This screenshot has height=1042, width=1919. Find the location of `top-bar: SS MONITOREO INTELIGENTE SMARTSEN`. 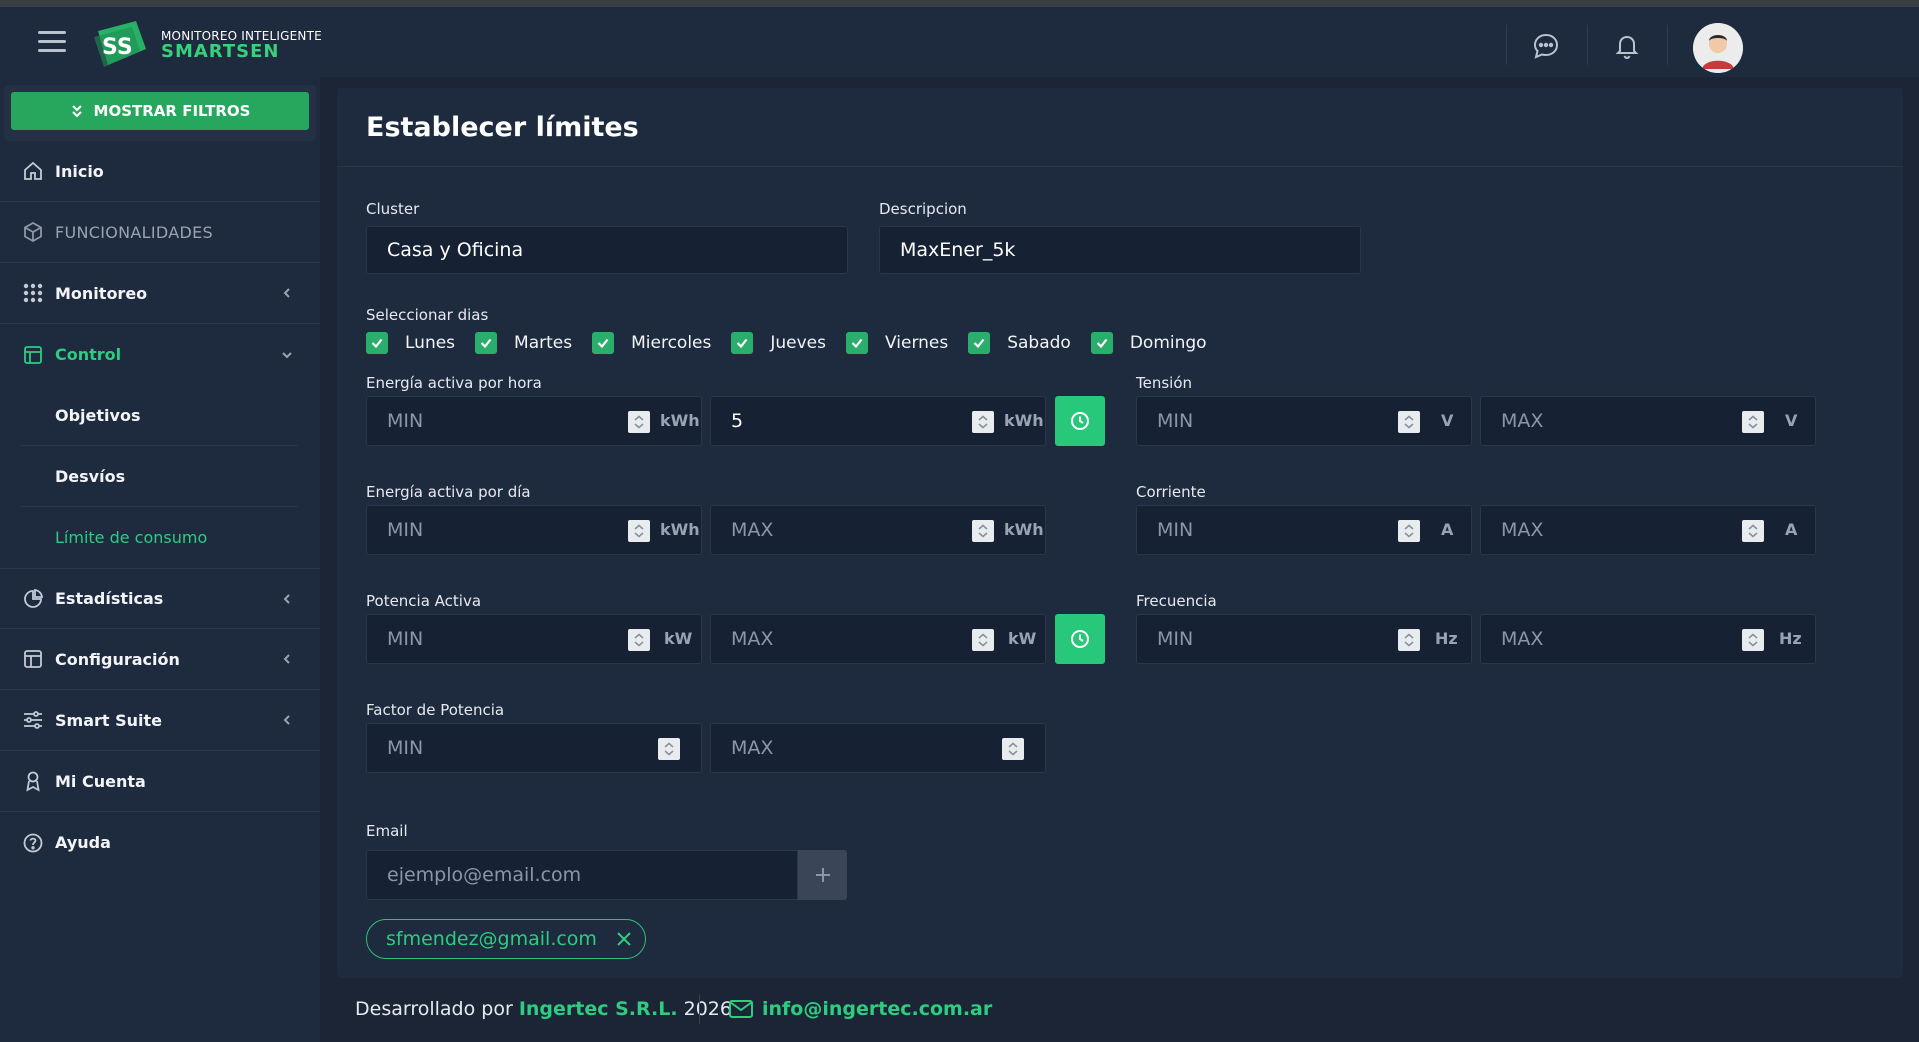

top-bar: SS MONITOREO INTELIGENTE SMARTSEN is located at coordinates (959, 42).